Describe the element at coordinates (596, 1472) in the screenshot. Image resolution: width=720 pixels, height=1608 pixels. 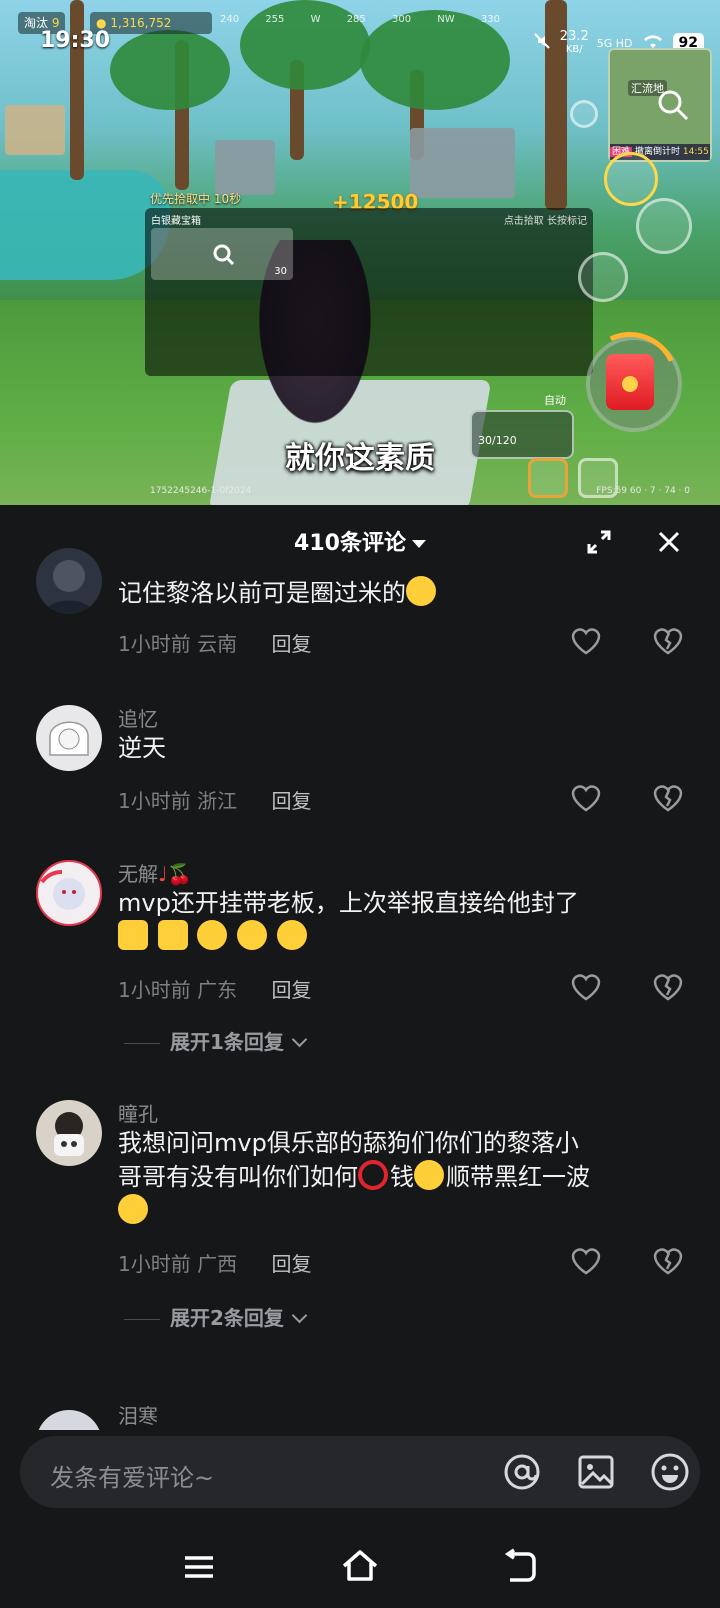
I see `image-icon` at that location.